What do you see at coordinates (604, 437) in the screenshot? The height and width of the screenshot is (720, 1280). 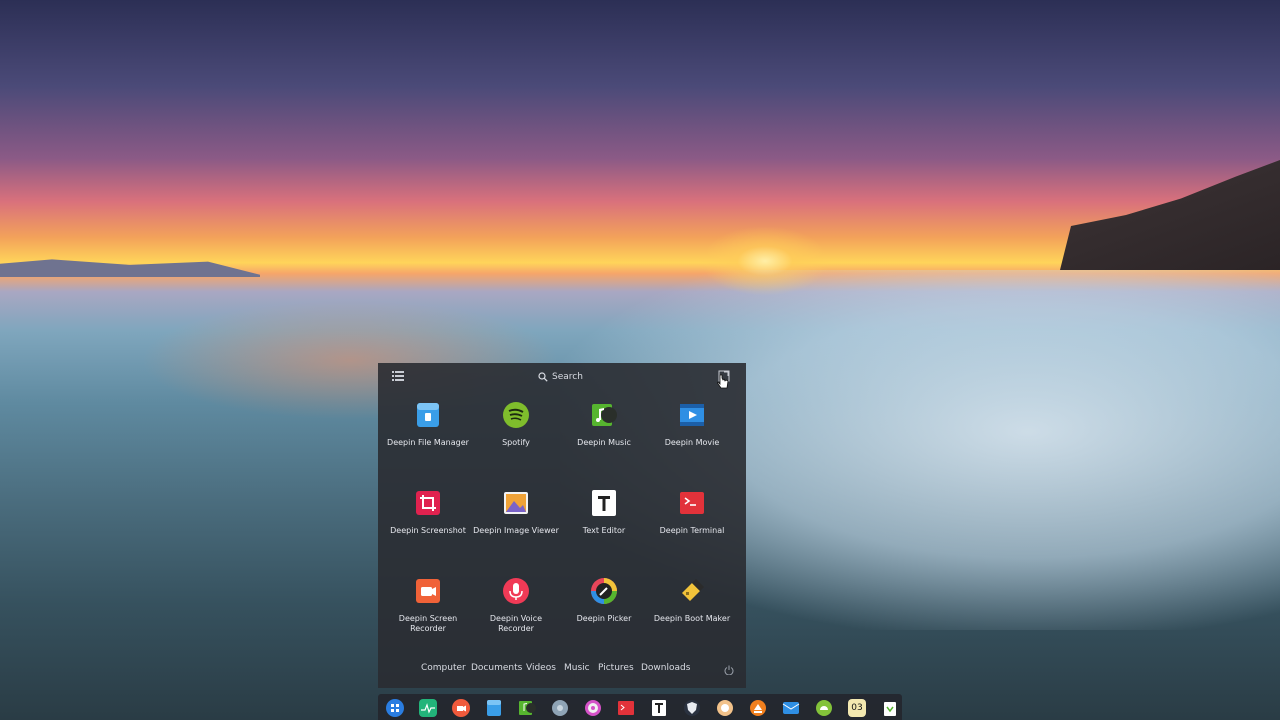 I see `app-deepin-music: Deepin Music` at bounding box center [604, 437].